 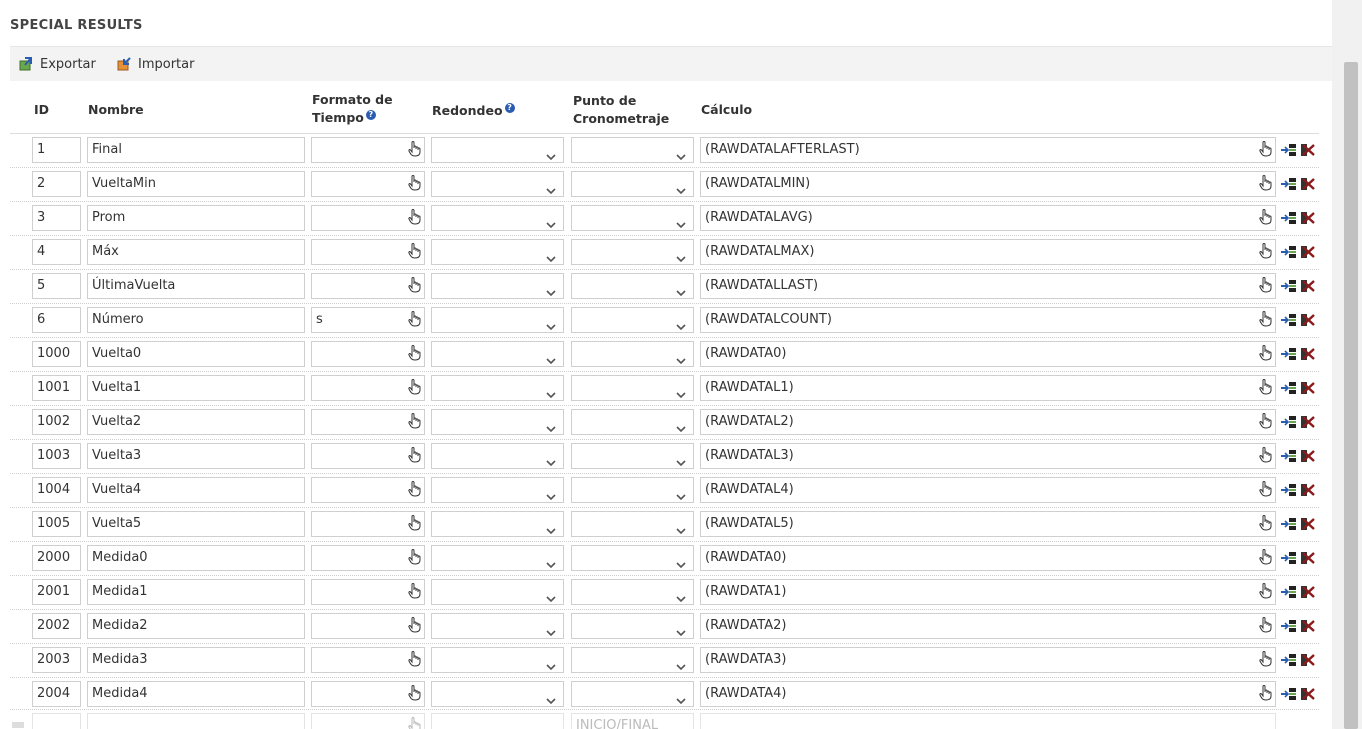 I want to click on name-input: Medida2, so click(x=196, y=626).